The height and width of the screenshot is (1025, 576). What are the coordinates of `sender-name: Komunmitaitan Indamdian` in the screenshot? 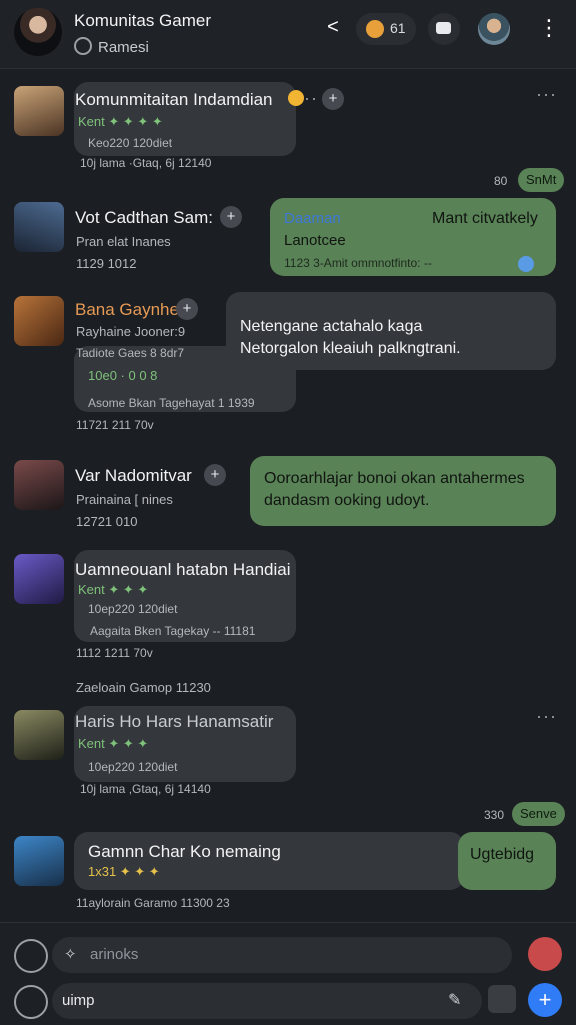 It's located at (174, 100).